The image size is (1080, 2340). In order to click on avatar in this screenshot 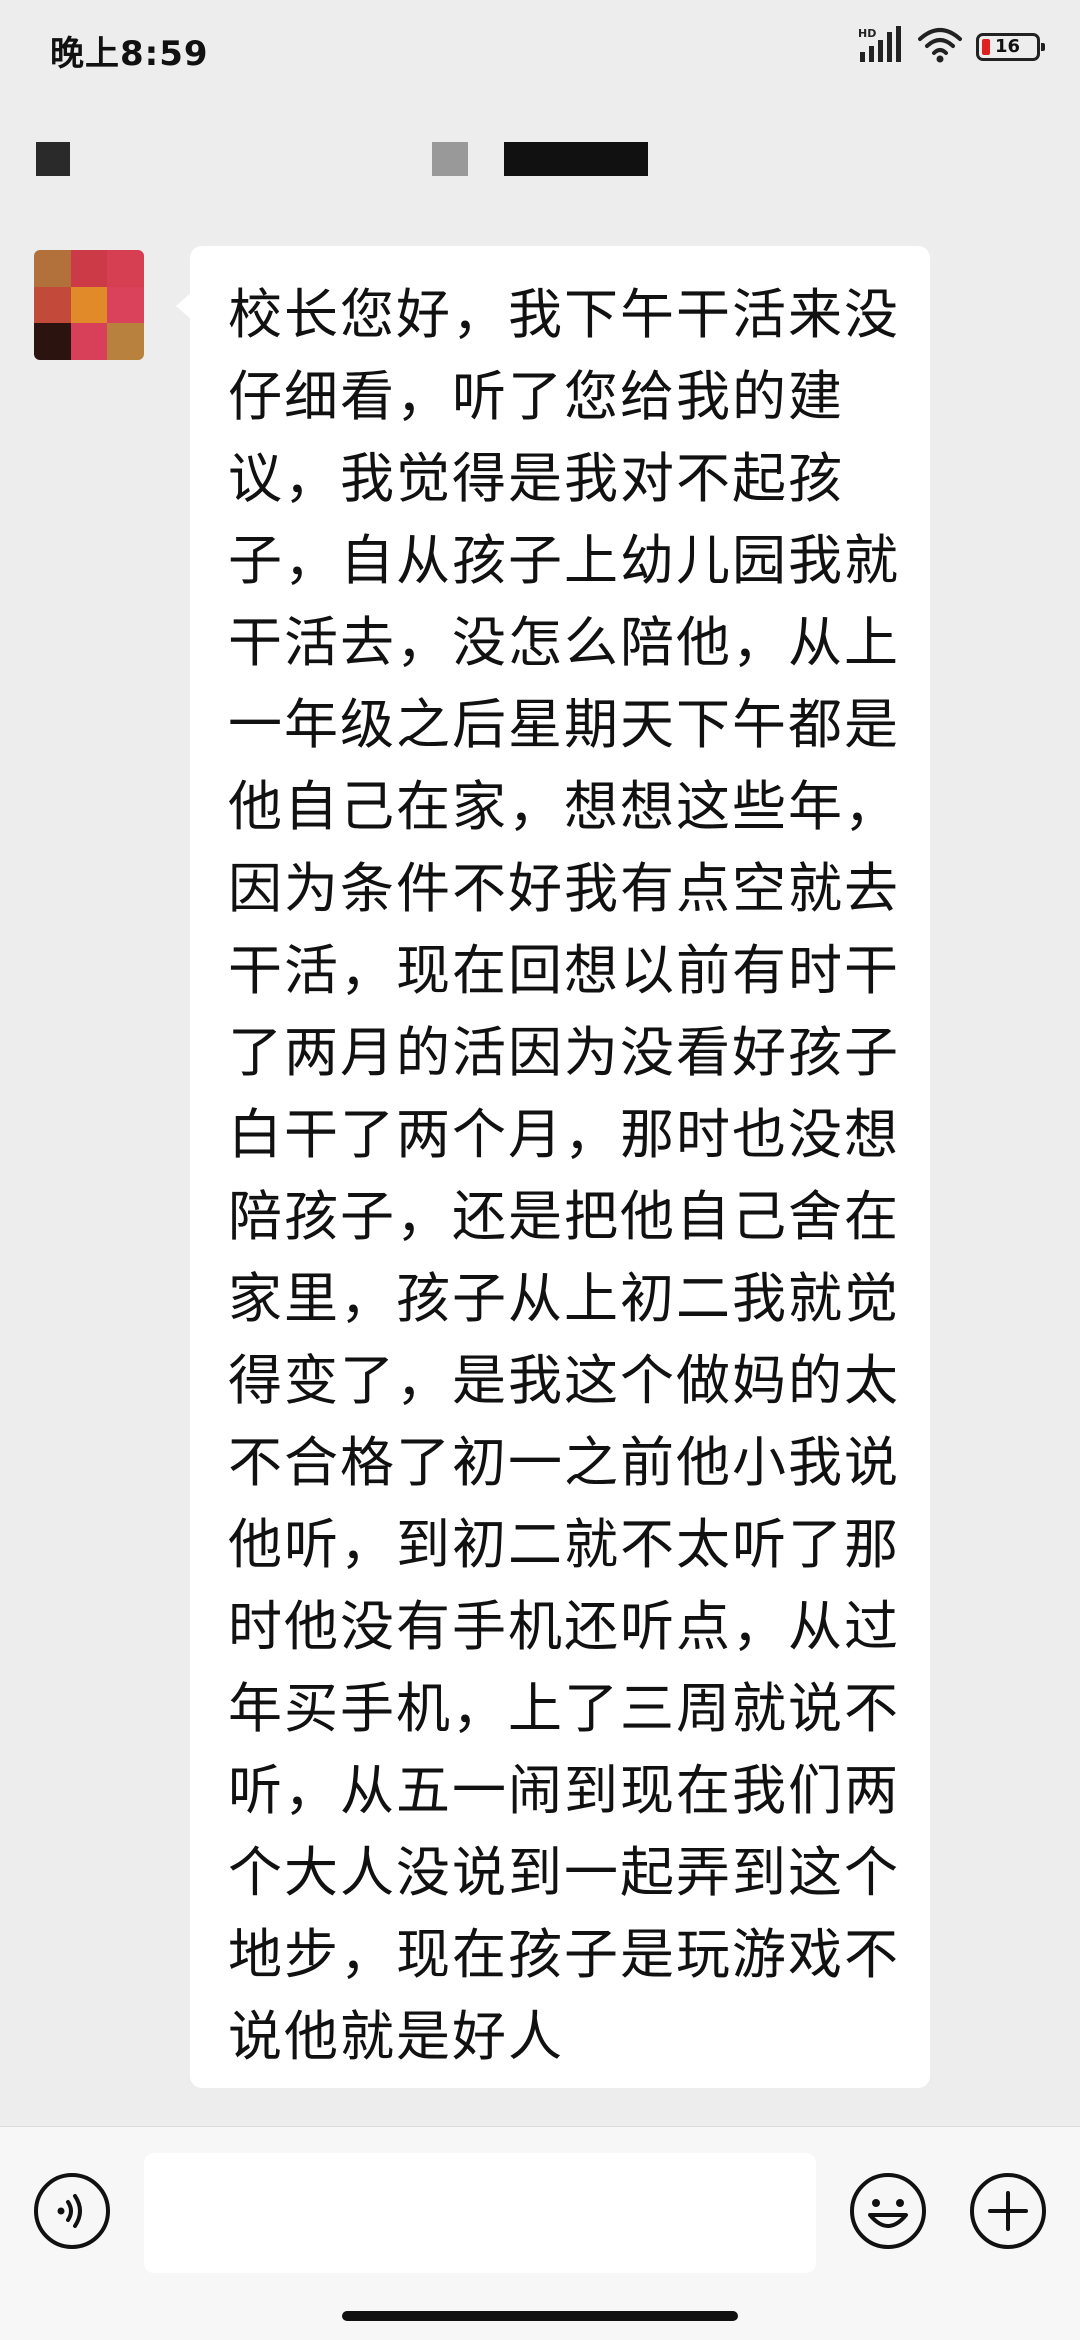, I will do `click(89, 305)`.